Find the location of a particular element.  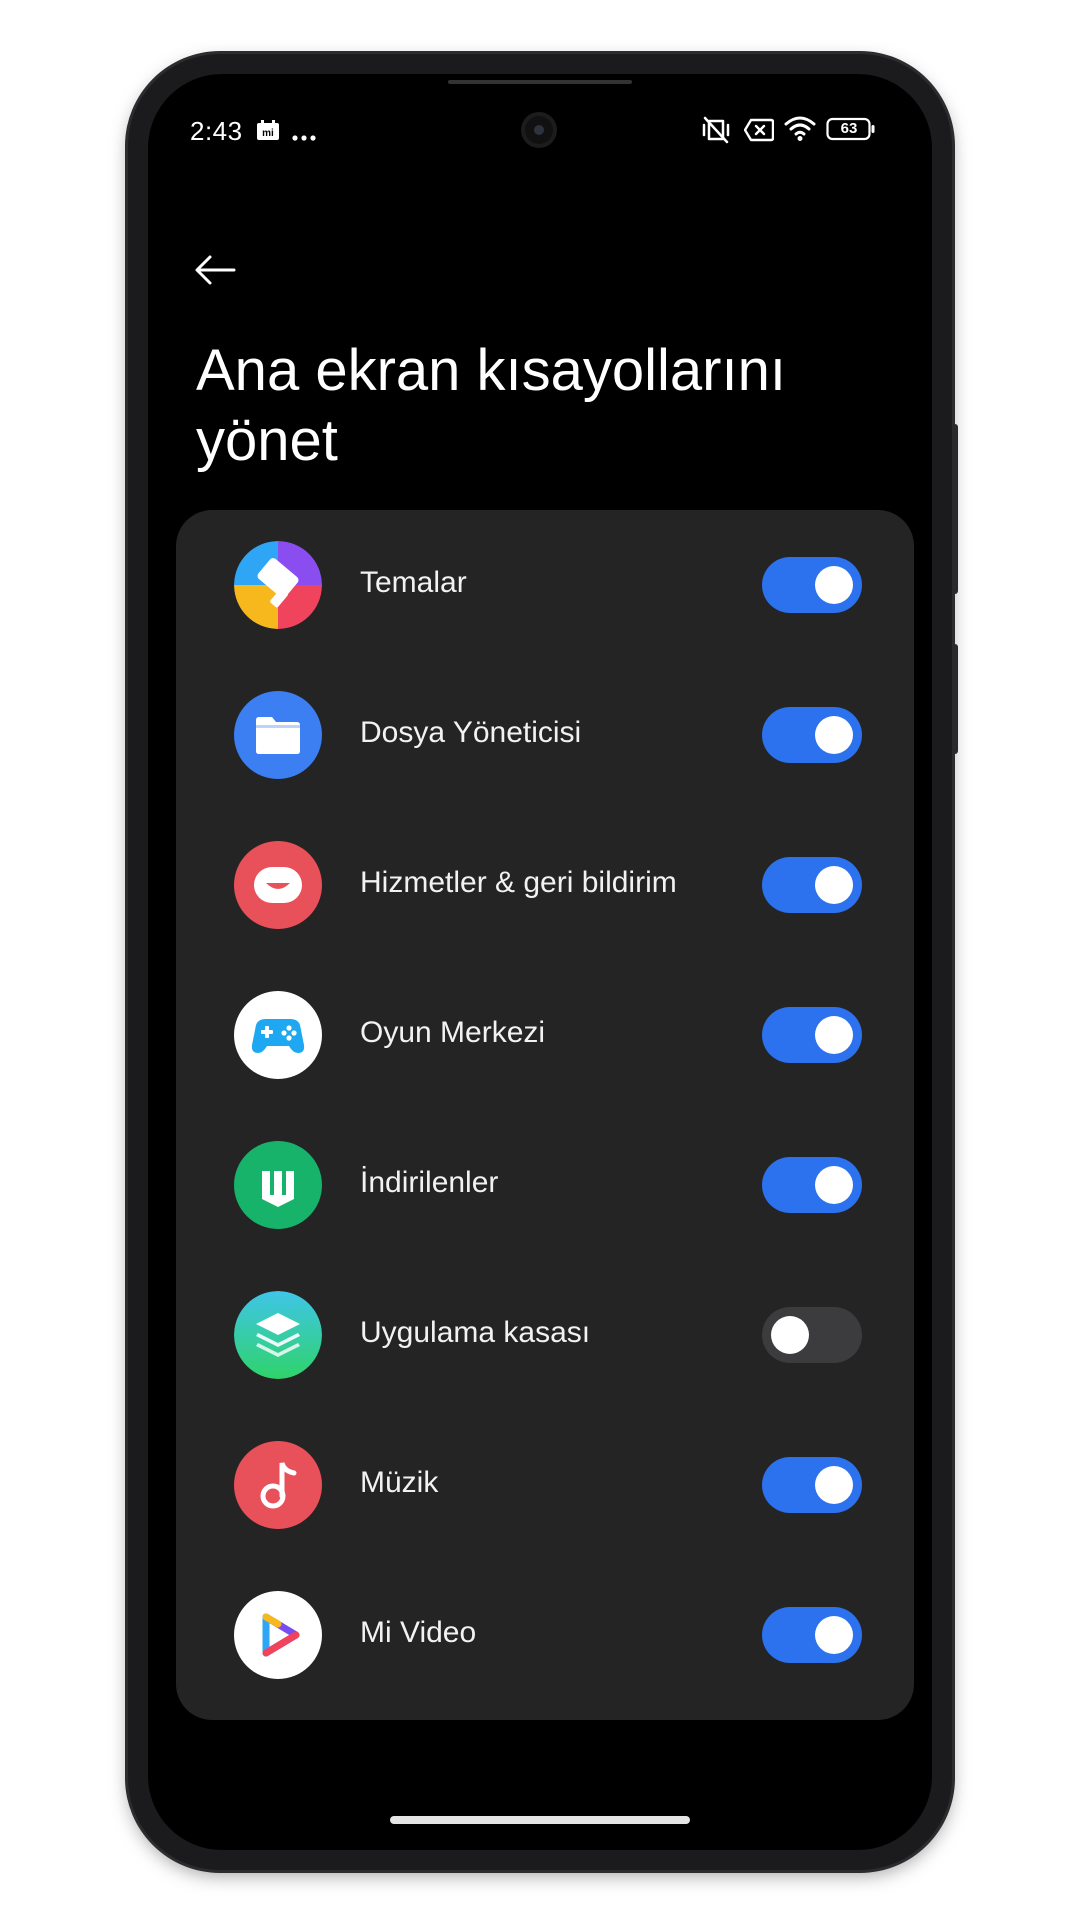

shortcut-label: Hizmetler & geri bildirim is located at coordinates (518, 882).